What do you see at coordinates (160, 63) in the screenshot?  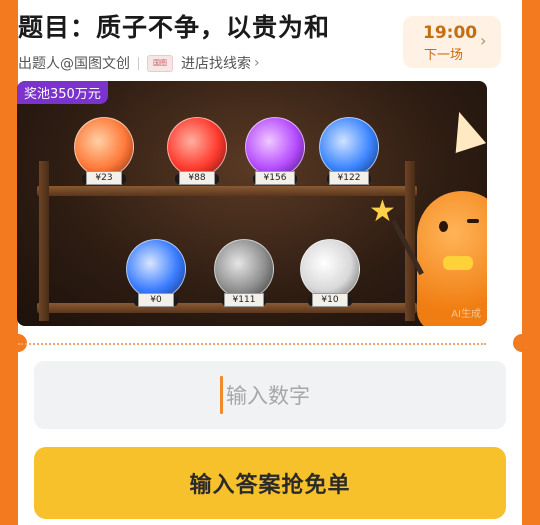 I see `shop-logo-icon: 国图` at bounding box center [160, 63].